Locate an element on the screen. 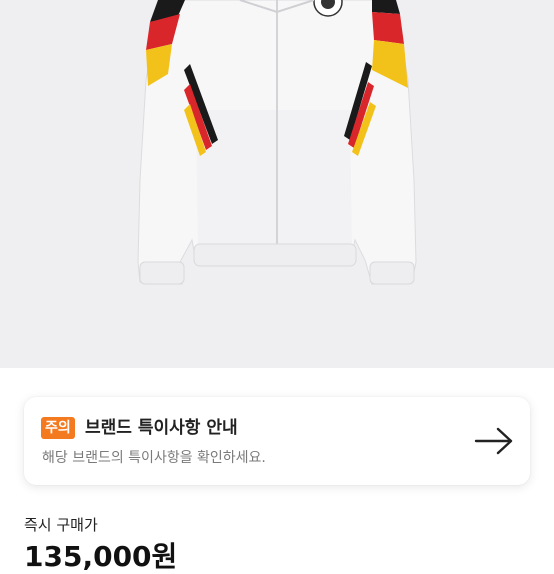 The height and width of the screenshot is (574, 554). instant-buy-price: 135,000원 is located at coordinates (101, 556).